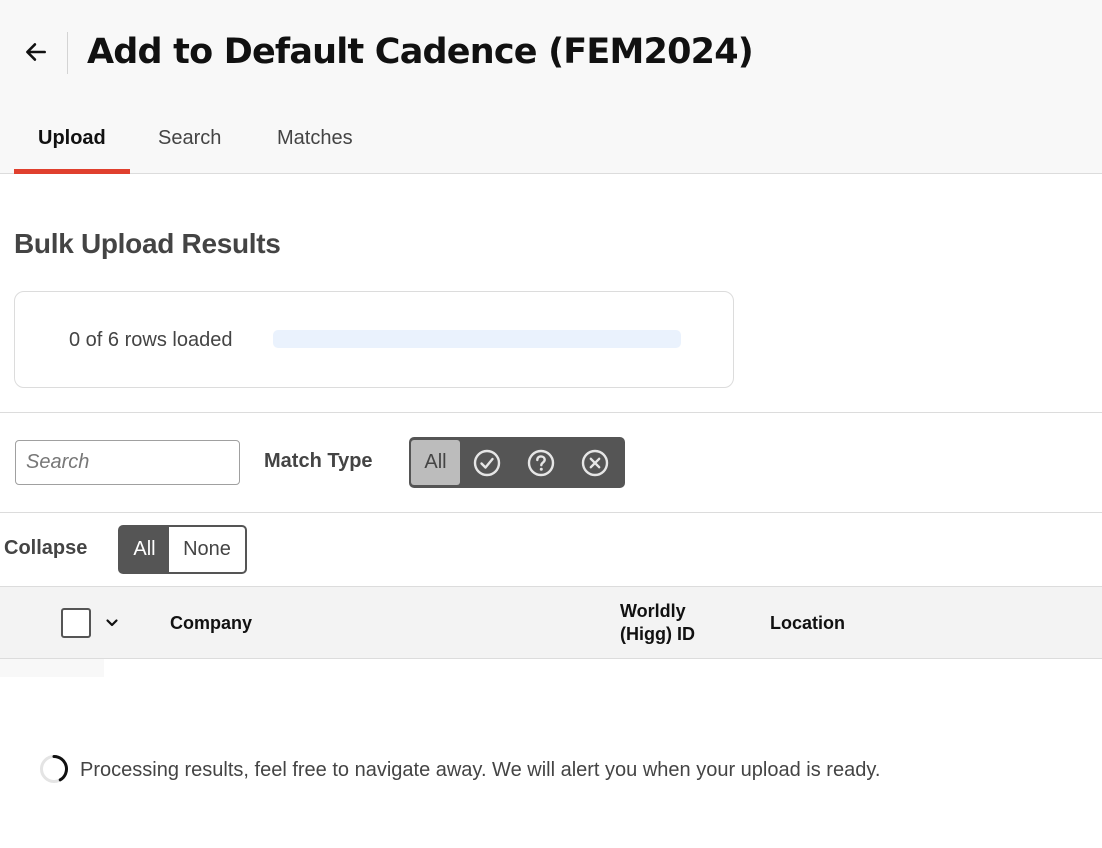 This screenshot has width=1102, height=848. I want to click on chevron-down-icon, so click(112, 623).